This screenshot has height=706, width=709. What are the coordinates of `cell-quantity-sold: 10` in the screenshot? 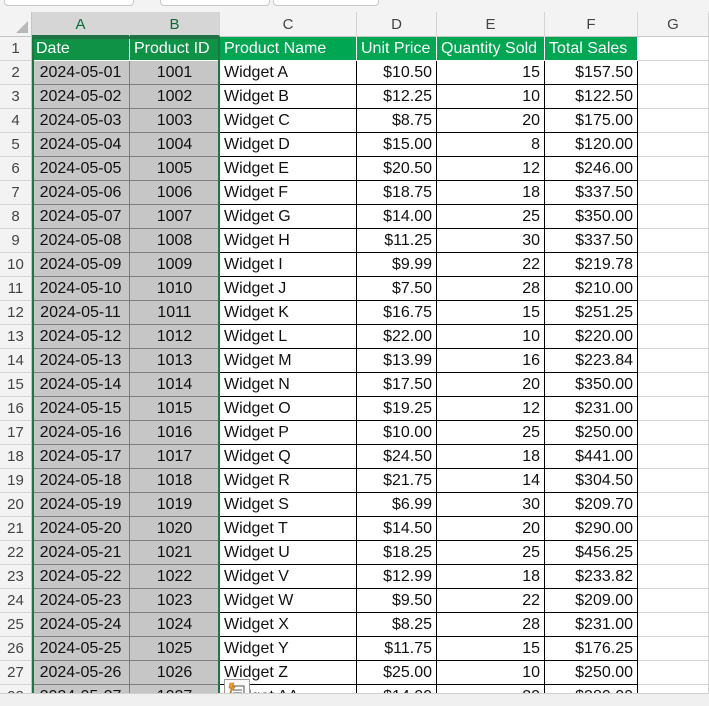 It's located at (491, 673).